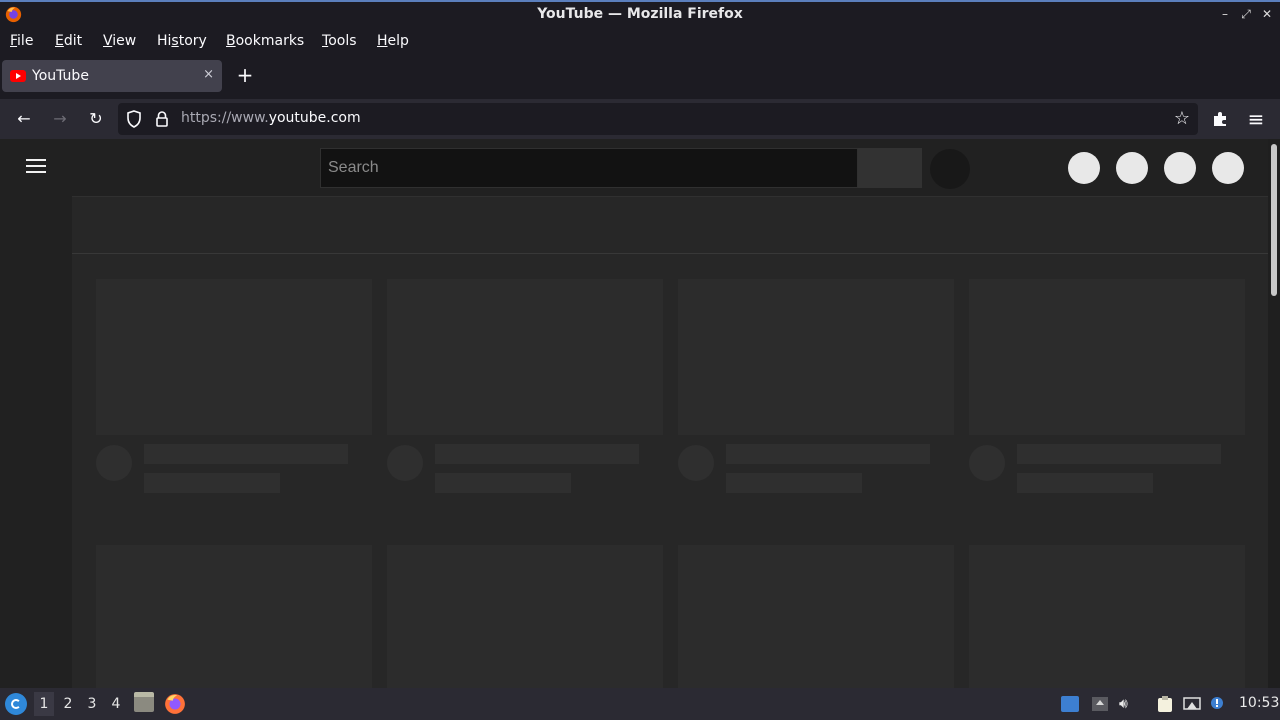  I want to click on maximize-button: ⤢, so click(1246, 14).